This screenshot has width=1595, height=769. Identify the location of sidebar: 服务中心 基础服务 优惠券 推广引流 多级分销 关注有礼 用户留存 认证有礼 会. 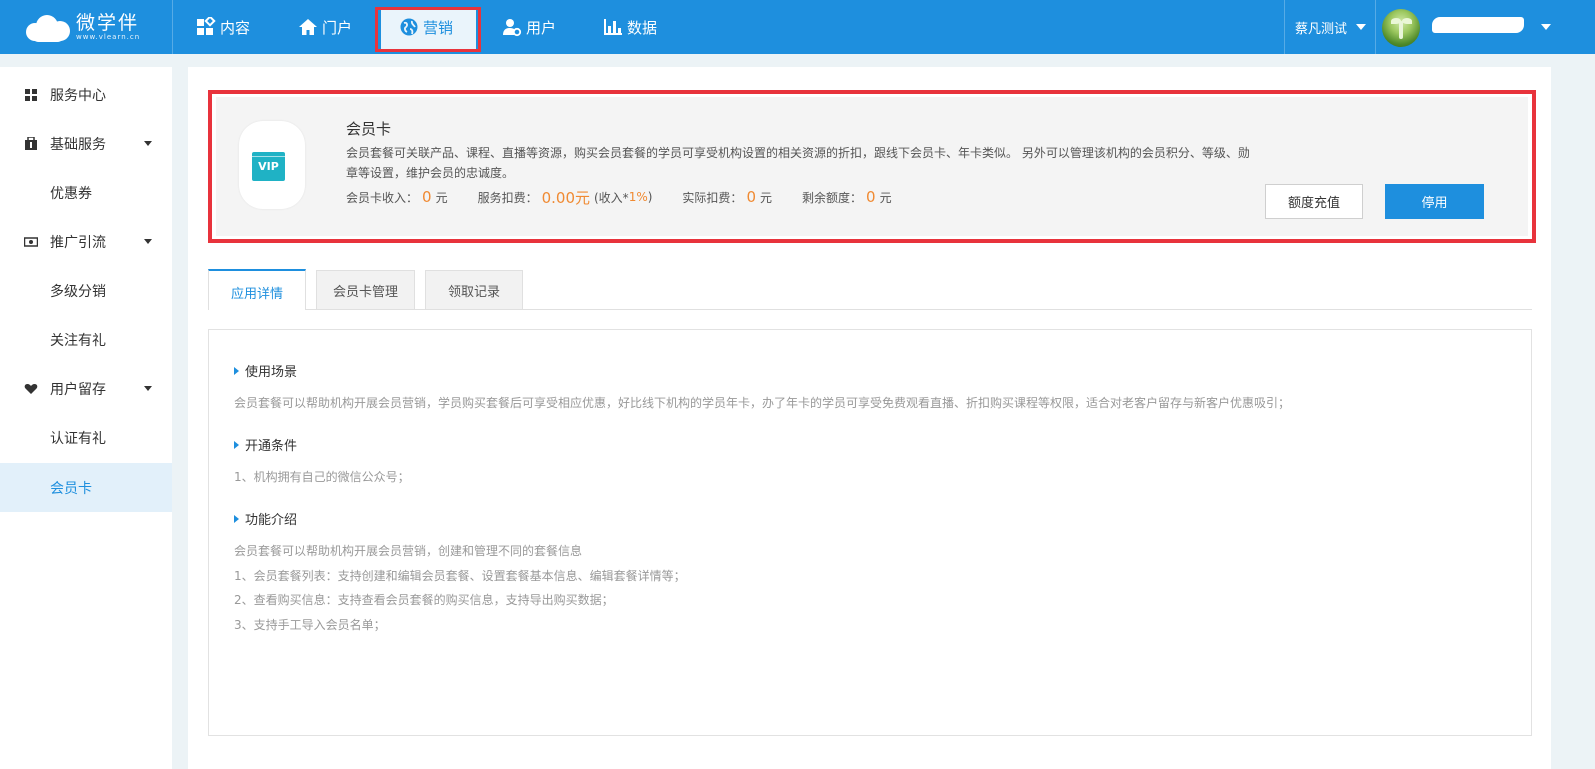
(86, 418).